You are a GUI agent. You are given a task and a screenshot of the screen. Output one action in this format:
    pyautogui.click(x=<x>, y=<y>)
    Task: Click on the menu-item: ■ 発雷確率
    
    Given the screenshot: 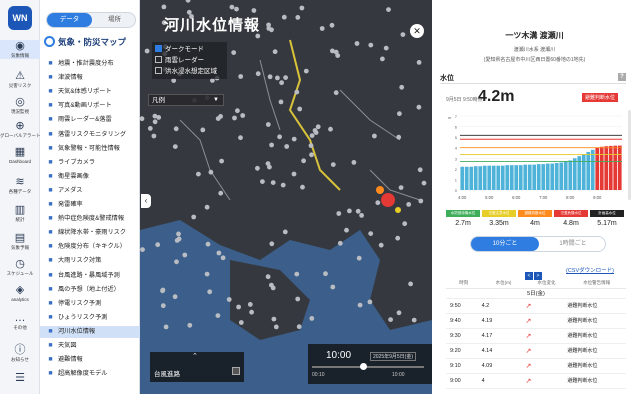 What is the action you would take?
    pyautogui.click(x=92, y=205)
    